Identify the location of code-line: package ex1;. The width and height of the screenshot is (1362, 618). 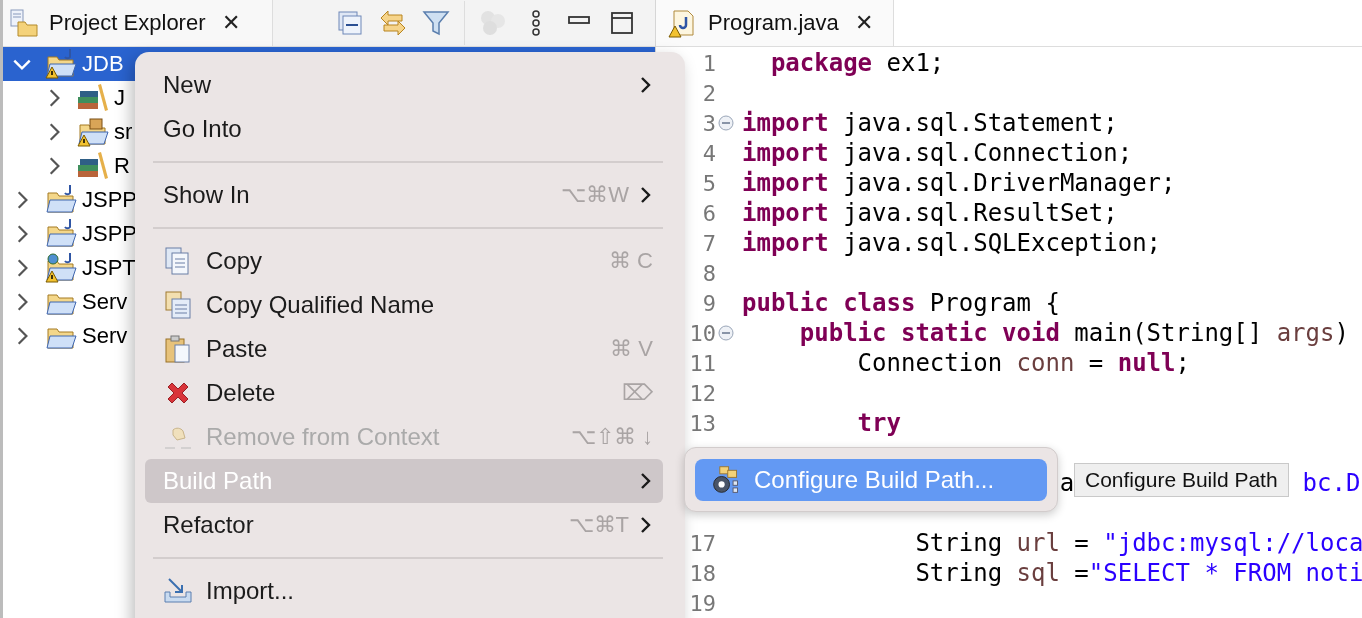
(857, 63).